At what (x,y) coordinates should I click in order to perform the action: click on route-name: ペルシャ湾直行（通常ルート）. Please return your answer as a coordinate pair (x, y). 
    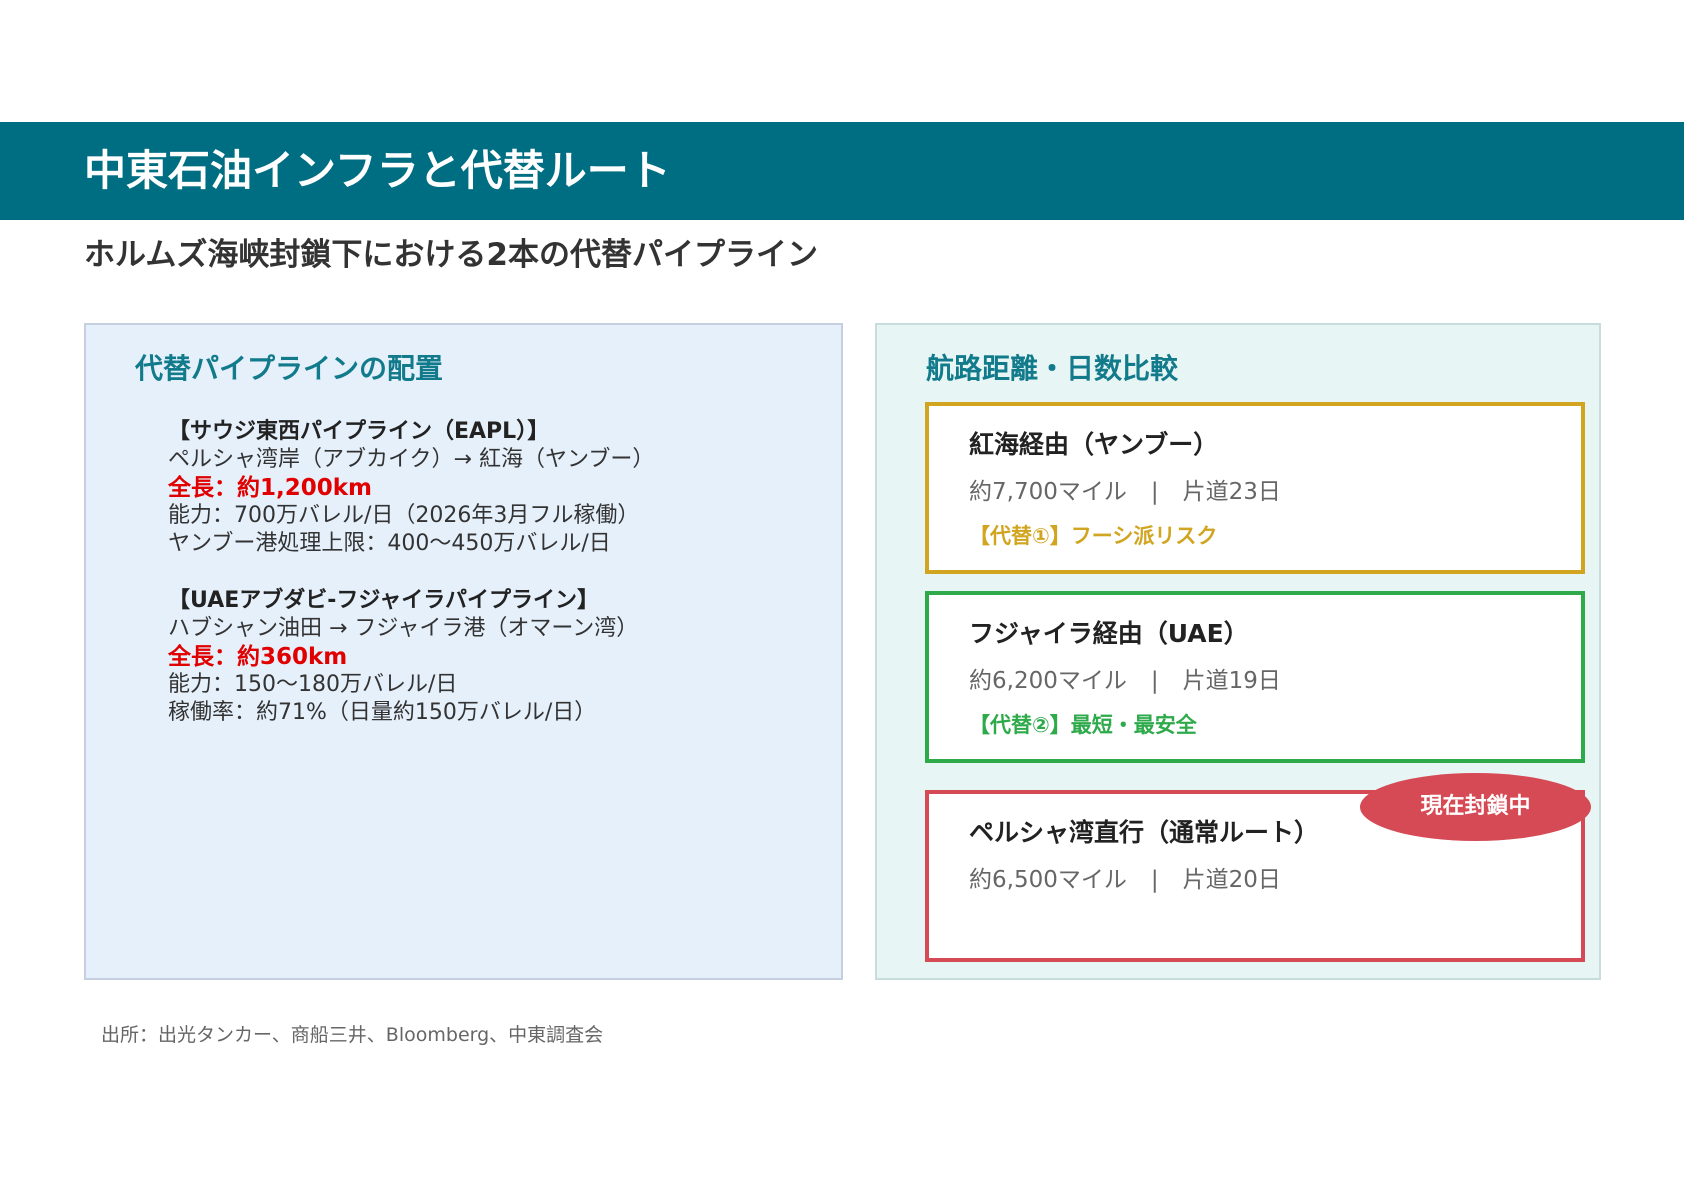
    Looking at the image, I should click on (1144, 832).